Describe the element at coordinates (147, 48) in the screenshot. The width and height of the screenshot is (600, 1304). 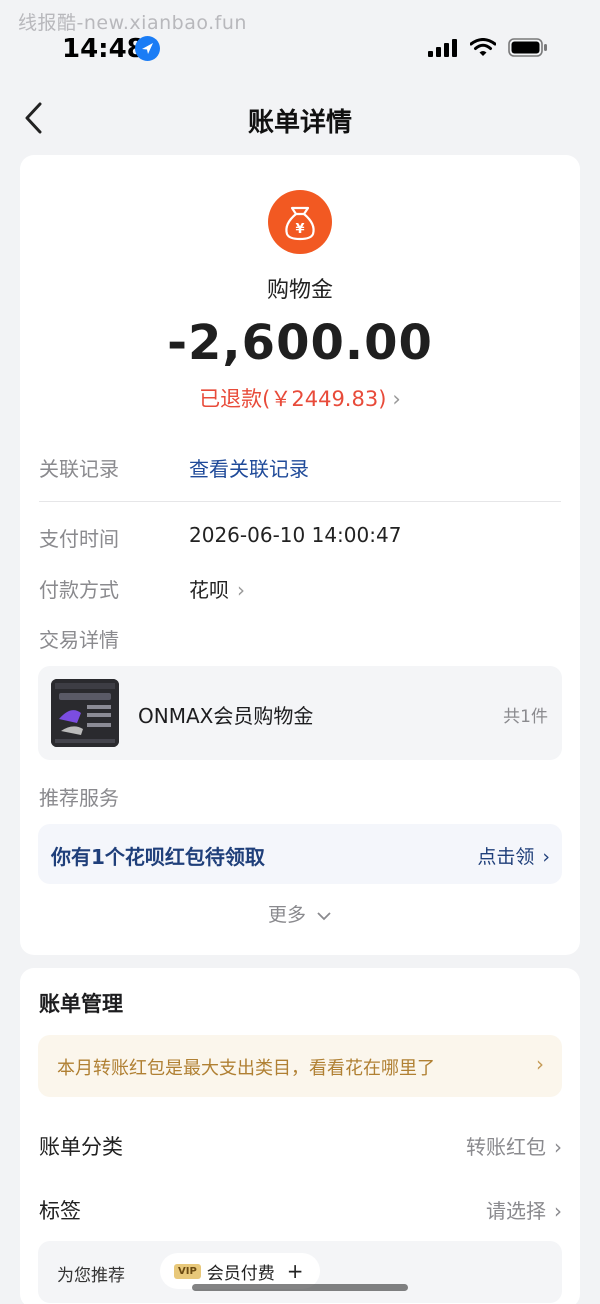
I see `location-arrow-icon` at that location.